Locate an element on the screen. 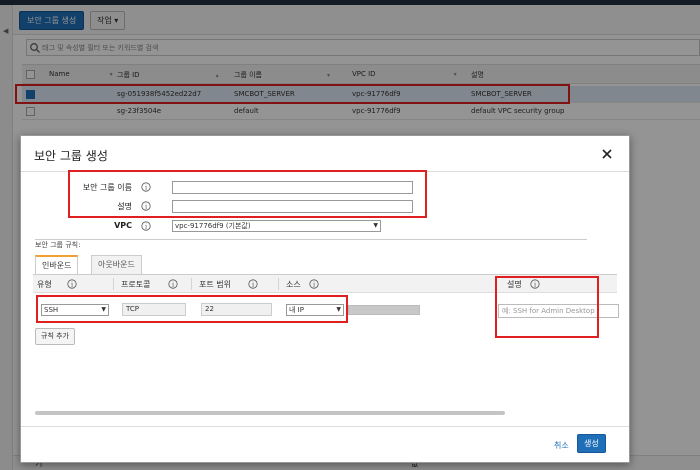  vpc-select-value: vpc-91776df9 (기본값) is located at coordinates (213, 226).